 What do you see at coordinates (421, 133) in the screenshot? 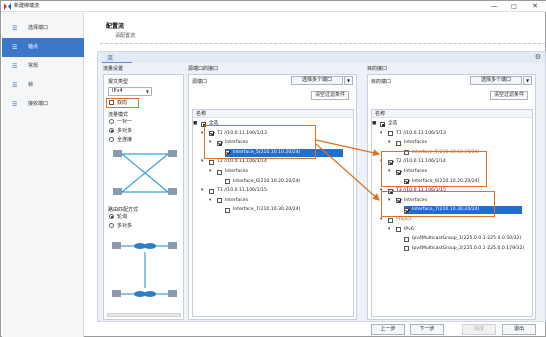
I see `tree-node-label: T1 //10.0.11.106/1/13` at bounding box center [421, 133].